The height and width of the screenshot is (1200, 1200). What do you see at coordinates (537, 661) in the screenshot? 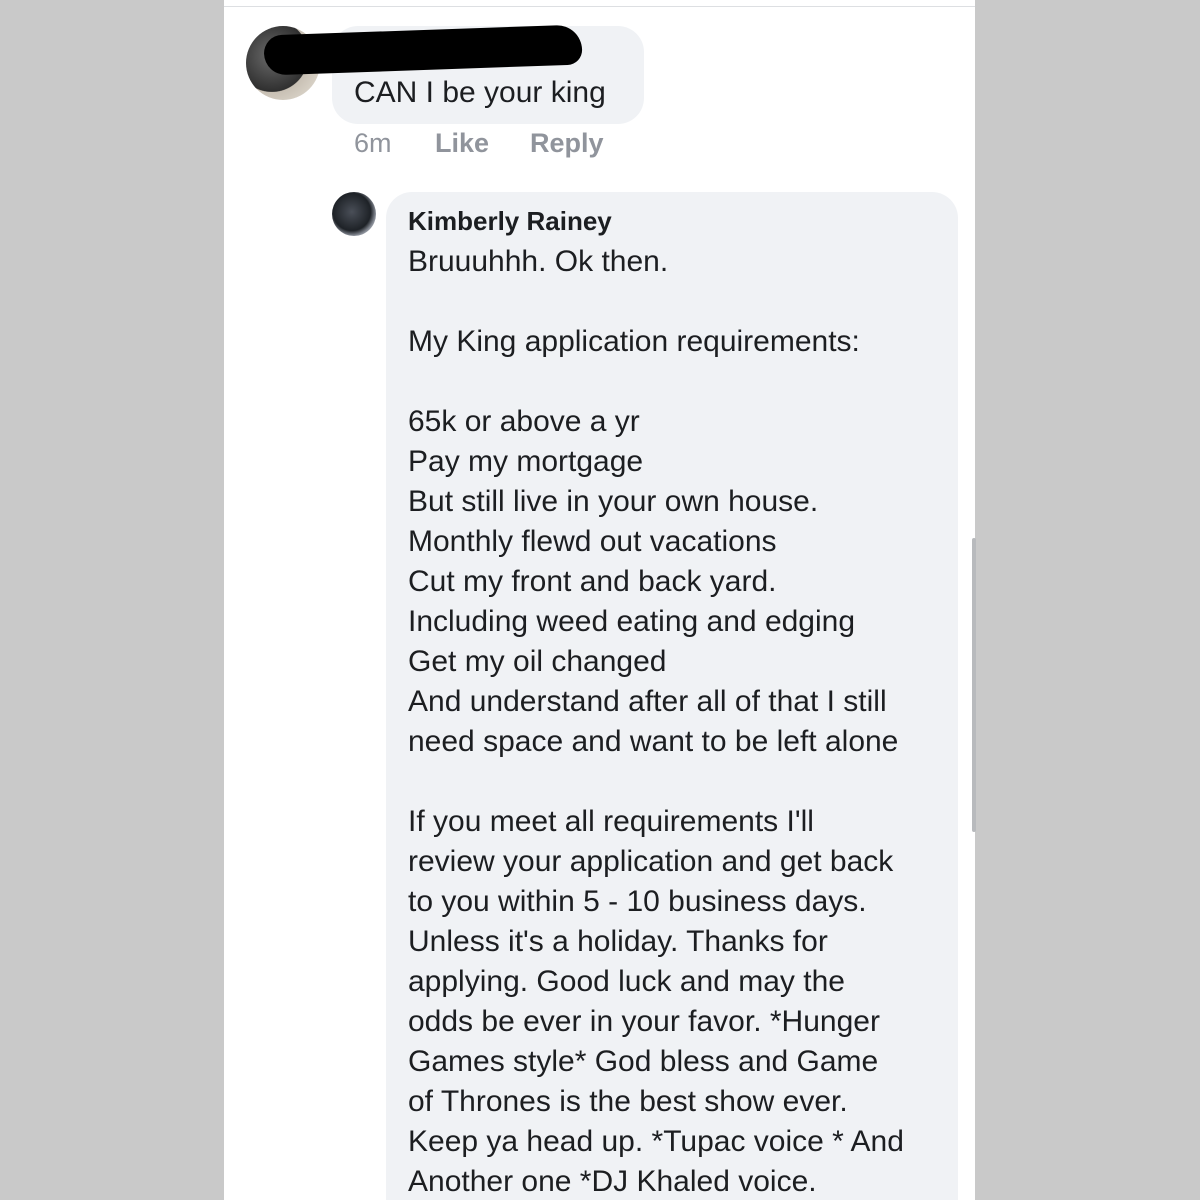
I see `reply-line: Get my oil changed` at bounding box center [537, 661].